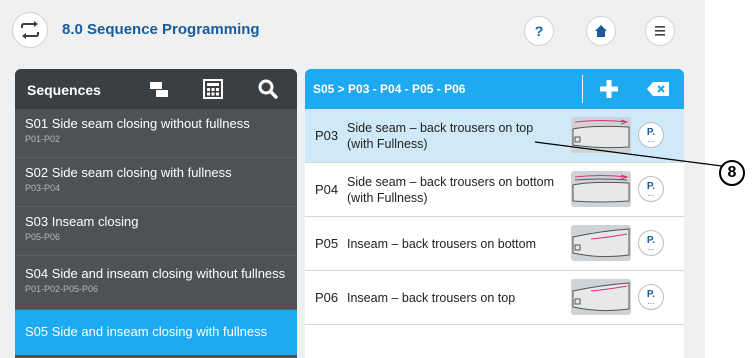 The height and width of the screenshot is (358, 753). I want to click on callout-leader-line, so click(628, 154).